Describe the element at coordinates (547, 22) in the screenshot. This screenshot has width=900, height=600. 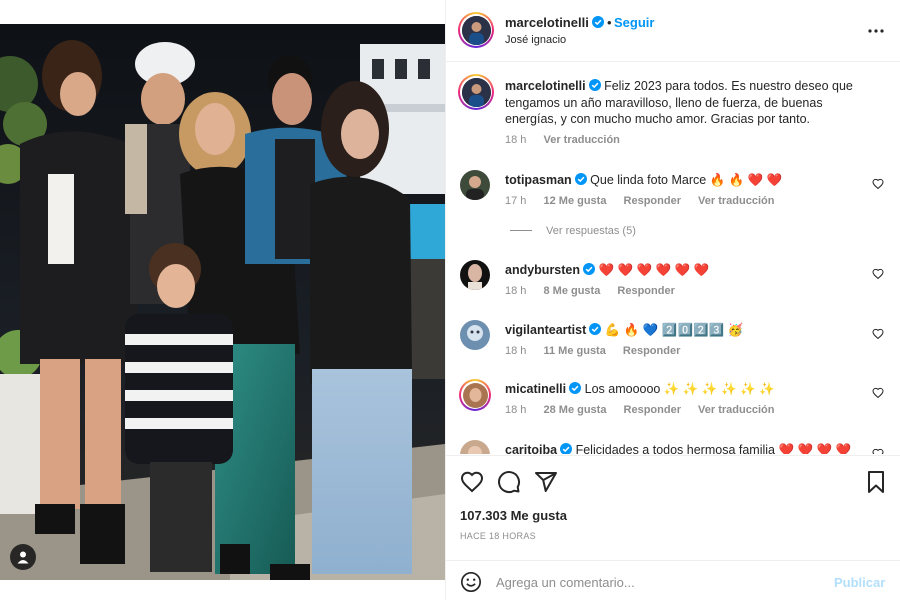
I see `author-username: marcelotinelli` at that location.